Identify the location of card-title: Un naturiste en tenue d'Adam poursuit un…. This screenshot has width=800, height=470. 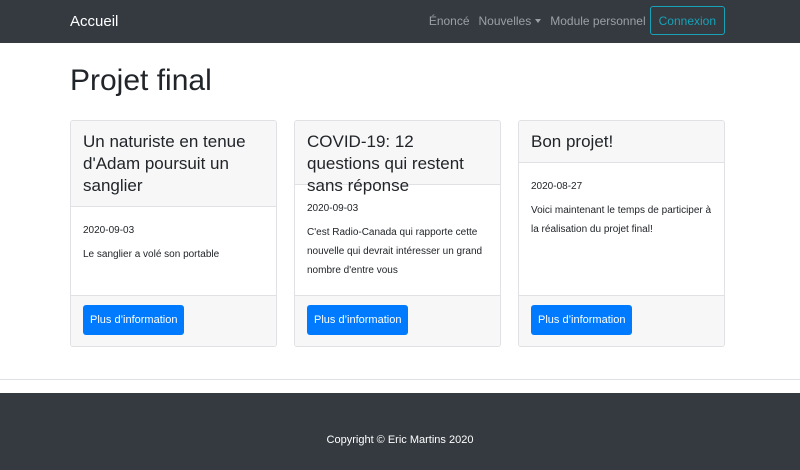
(173, 164).